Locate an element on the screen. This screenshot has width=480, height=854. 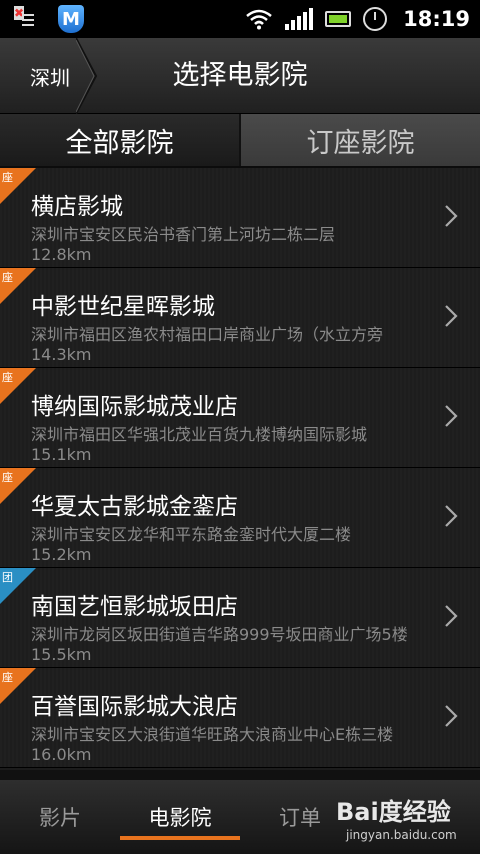
city-select-button: 深圳 is located at coordinates (49, 76).